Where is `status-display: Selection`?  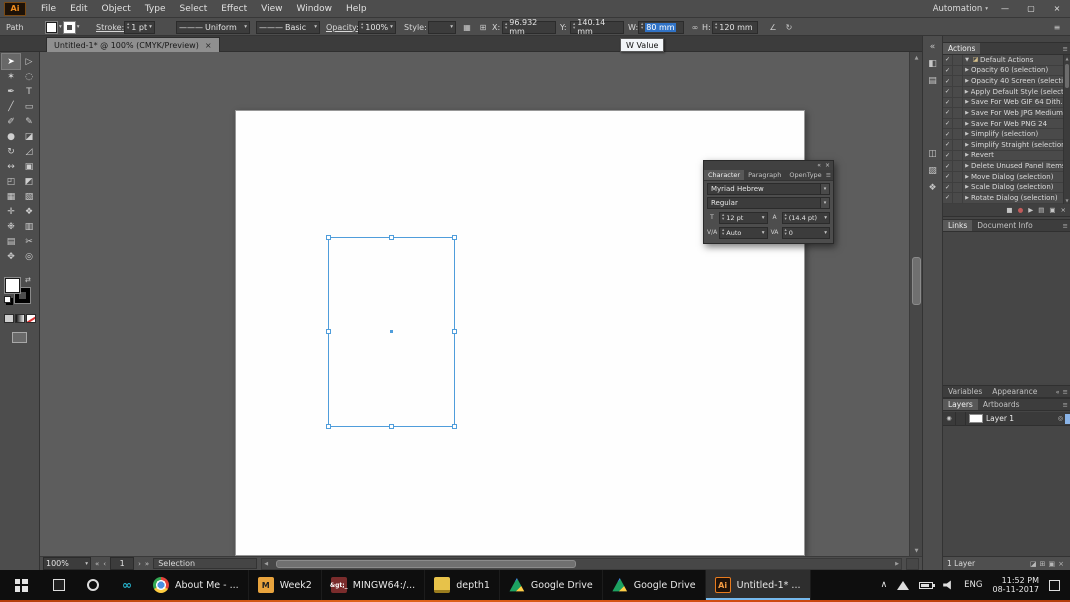 status-display: Selection is located at coordinates (205, 563).